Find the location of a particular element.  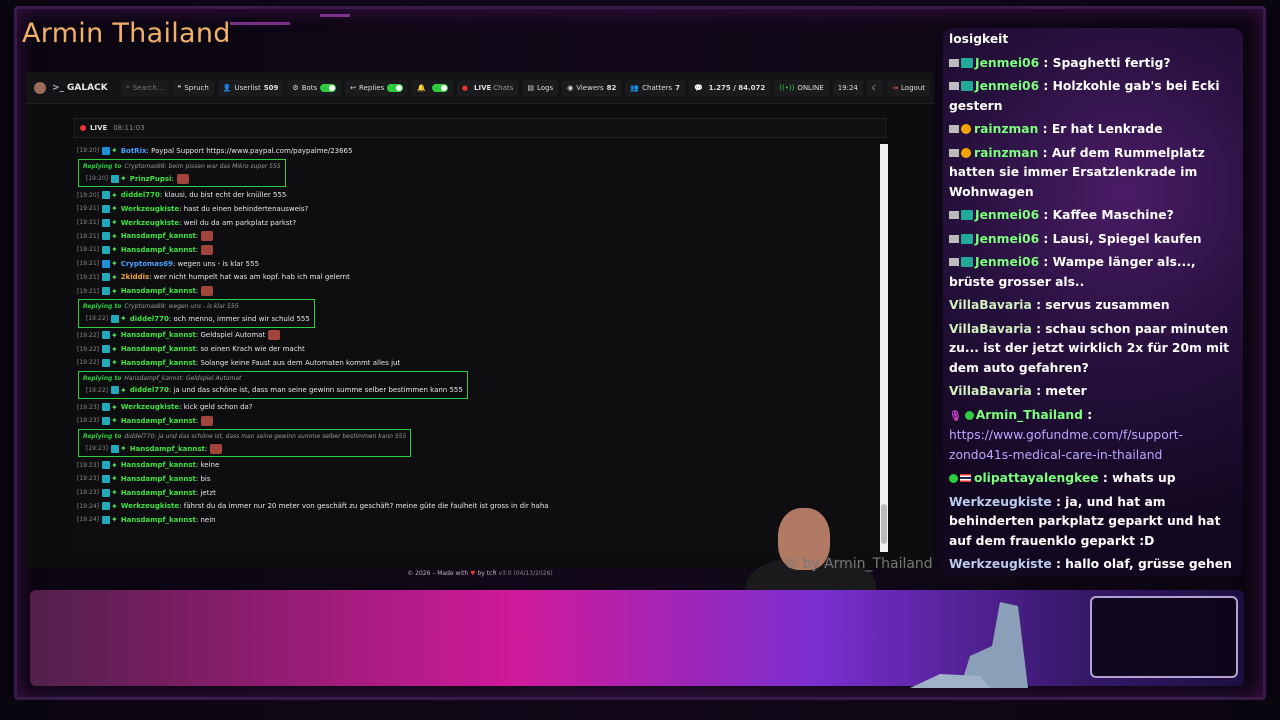

overlay-chat-message: VillaBavaria : servus zusammen is located at coordinates (1093, 306).